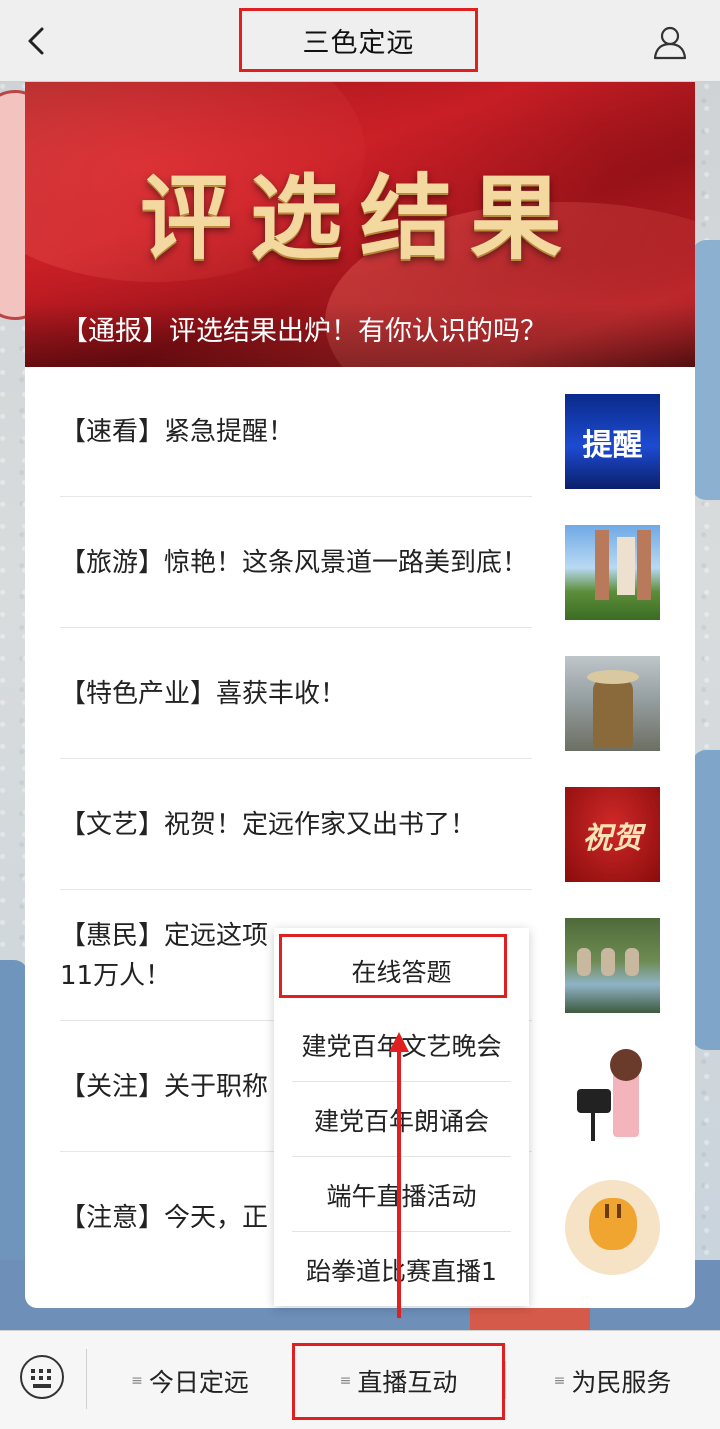 This screenshot has width=720, height=1429. Describe the element at coordinates (86, 1379) in the screenshot. I see `divider` at that location.